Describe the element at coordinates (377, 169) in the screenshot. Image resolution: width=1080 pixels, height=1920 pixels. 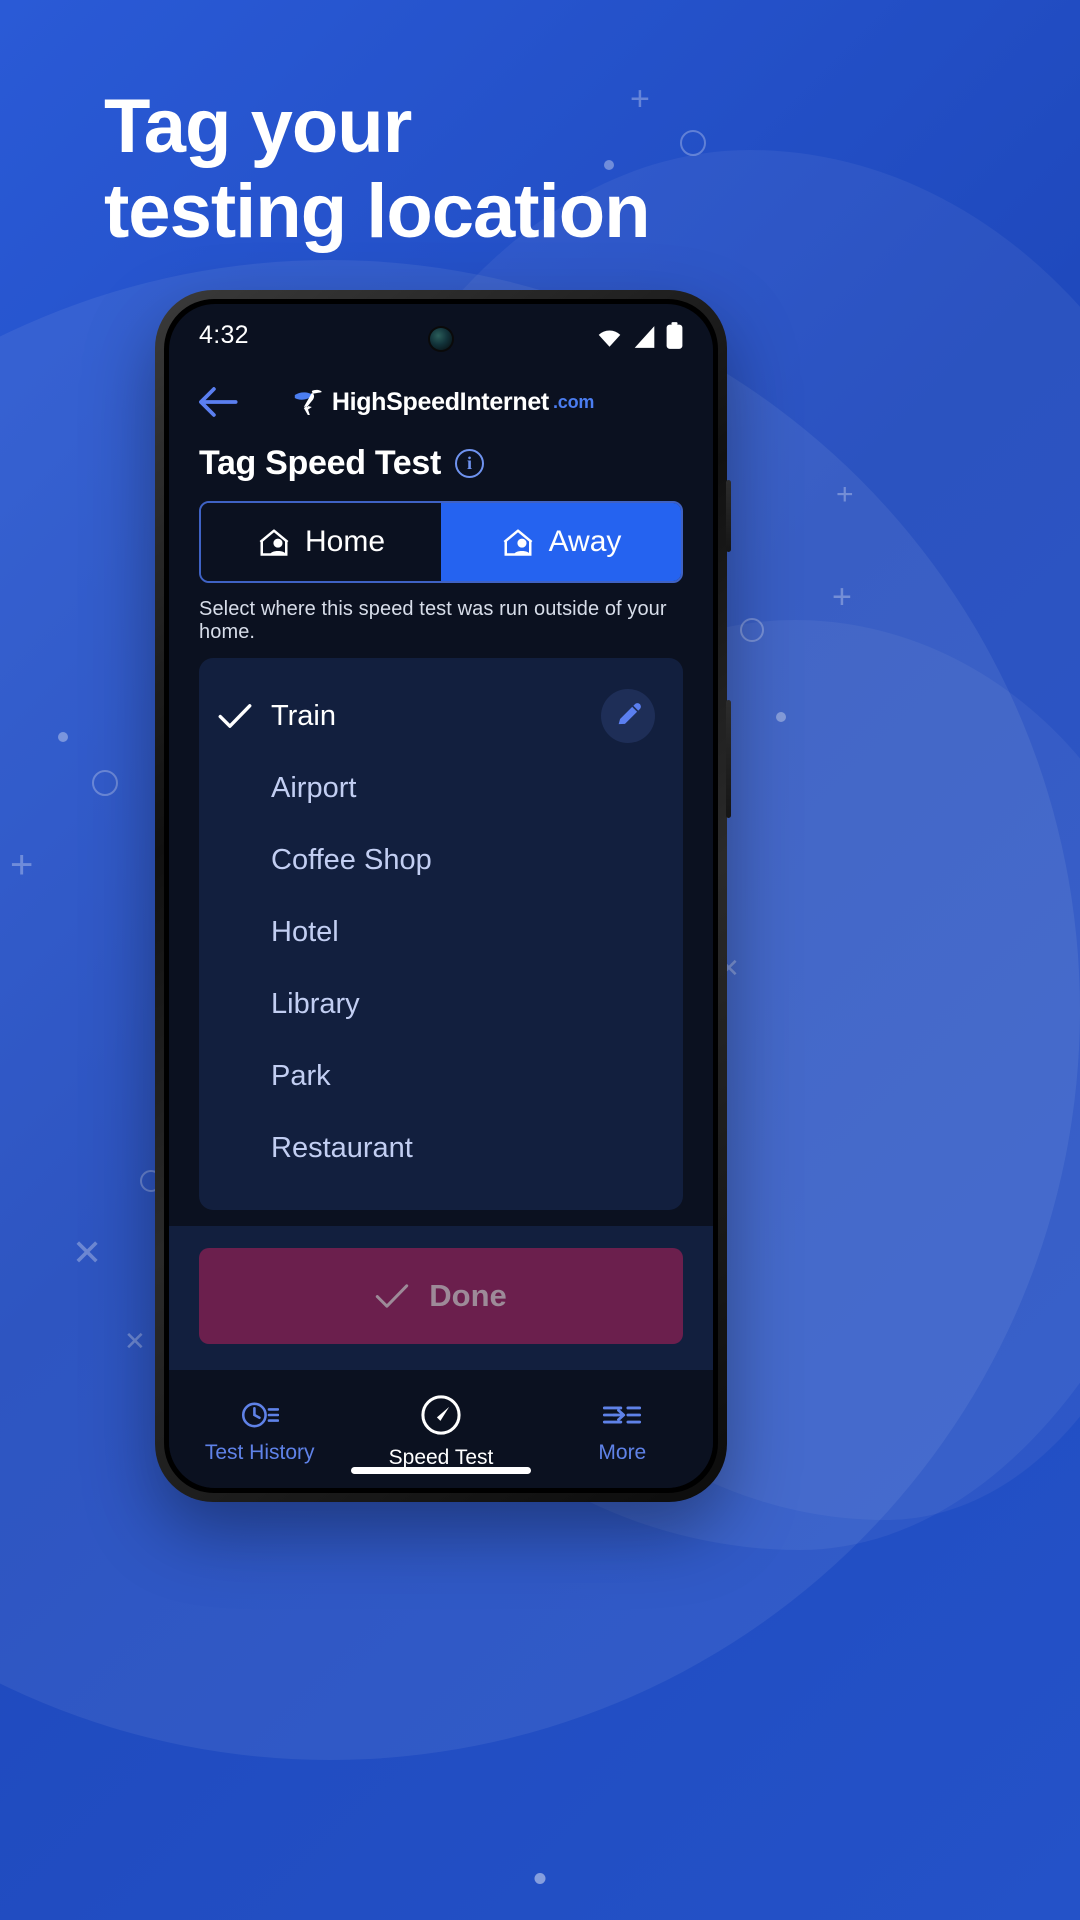
I see `promo-headline: Tag your testing location` at that location.